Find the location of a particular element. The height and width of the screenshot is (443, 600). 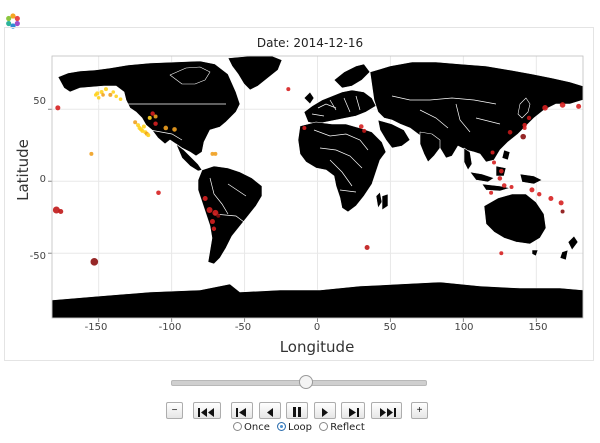

first-frame-button is located at coordinates (207, 410).